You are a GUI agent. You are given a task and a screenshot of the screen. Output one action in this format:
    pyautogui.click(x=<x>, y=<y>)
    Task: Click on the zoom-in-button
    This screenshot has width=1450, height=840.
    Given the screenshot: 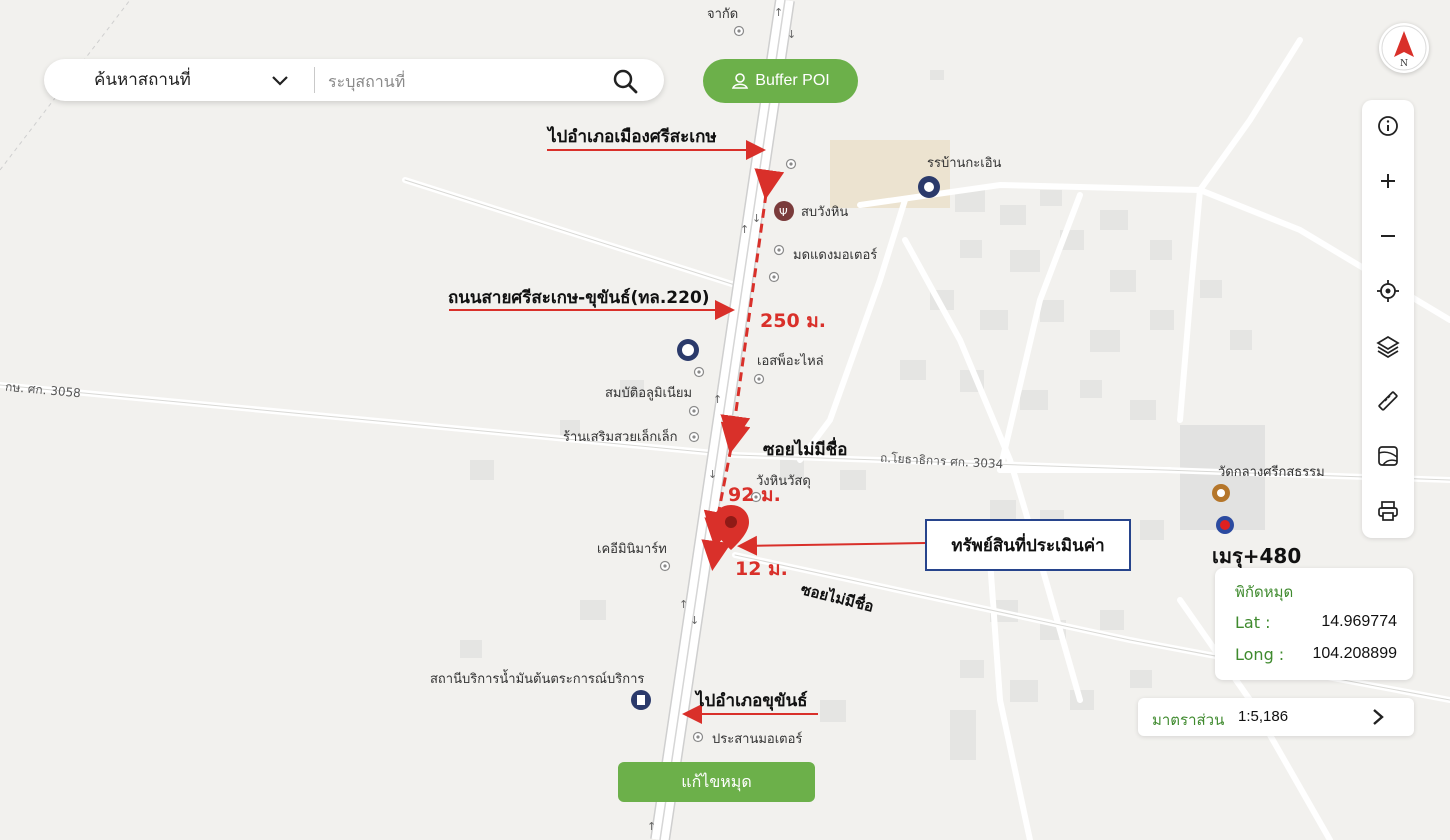 What is the action you would take?
    pyautogui.click(x=1388, y=181)
    